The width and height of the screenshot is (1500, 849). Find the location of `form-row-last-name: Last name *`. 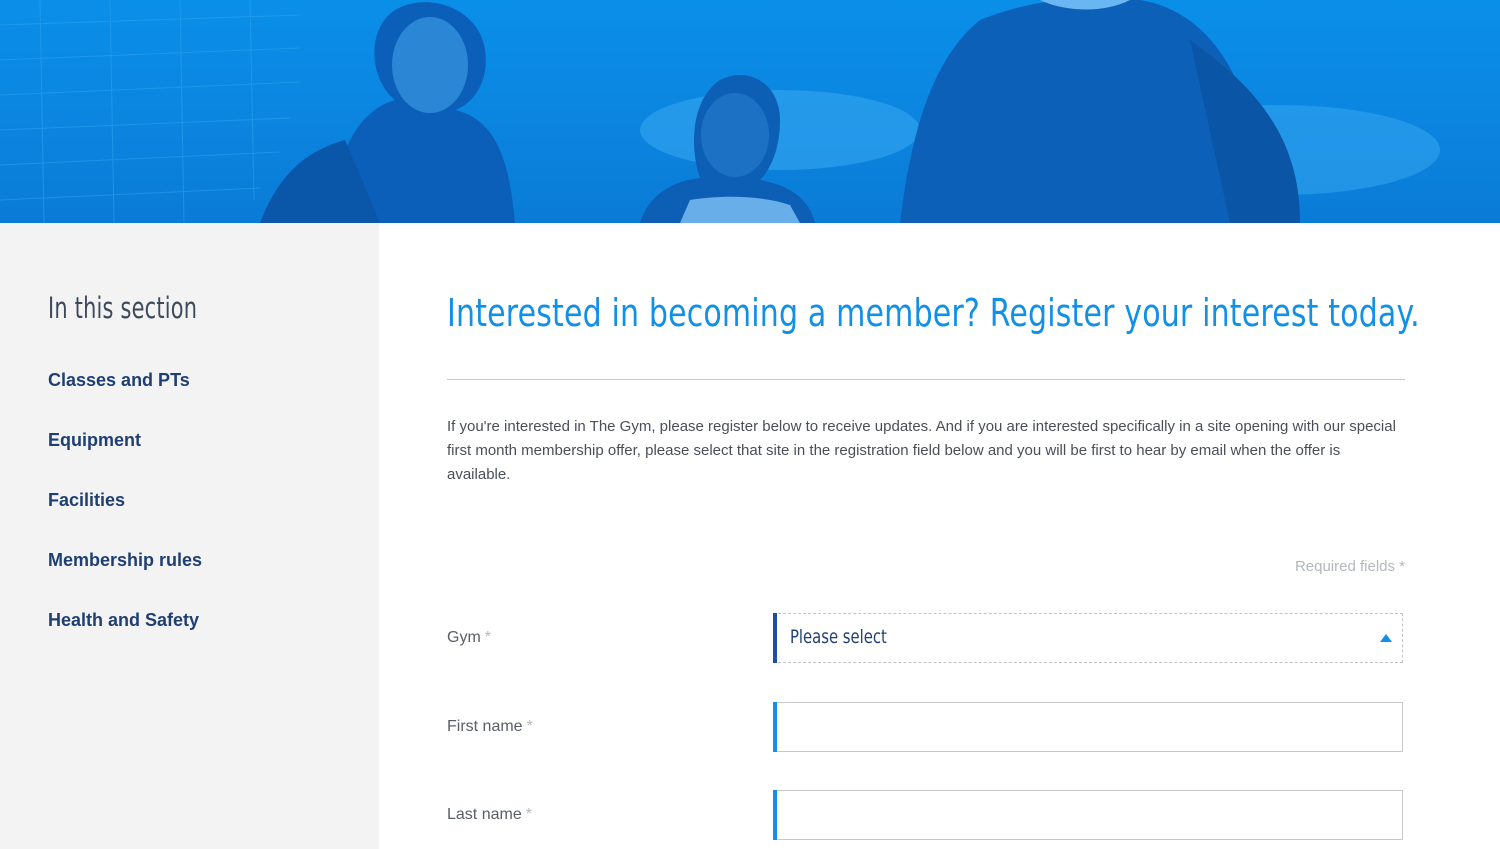

form-row-last-name: Last name * is located at coordinates (934, 816).